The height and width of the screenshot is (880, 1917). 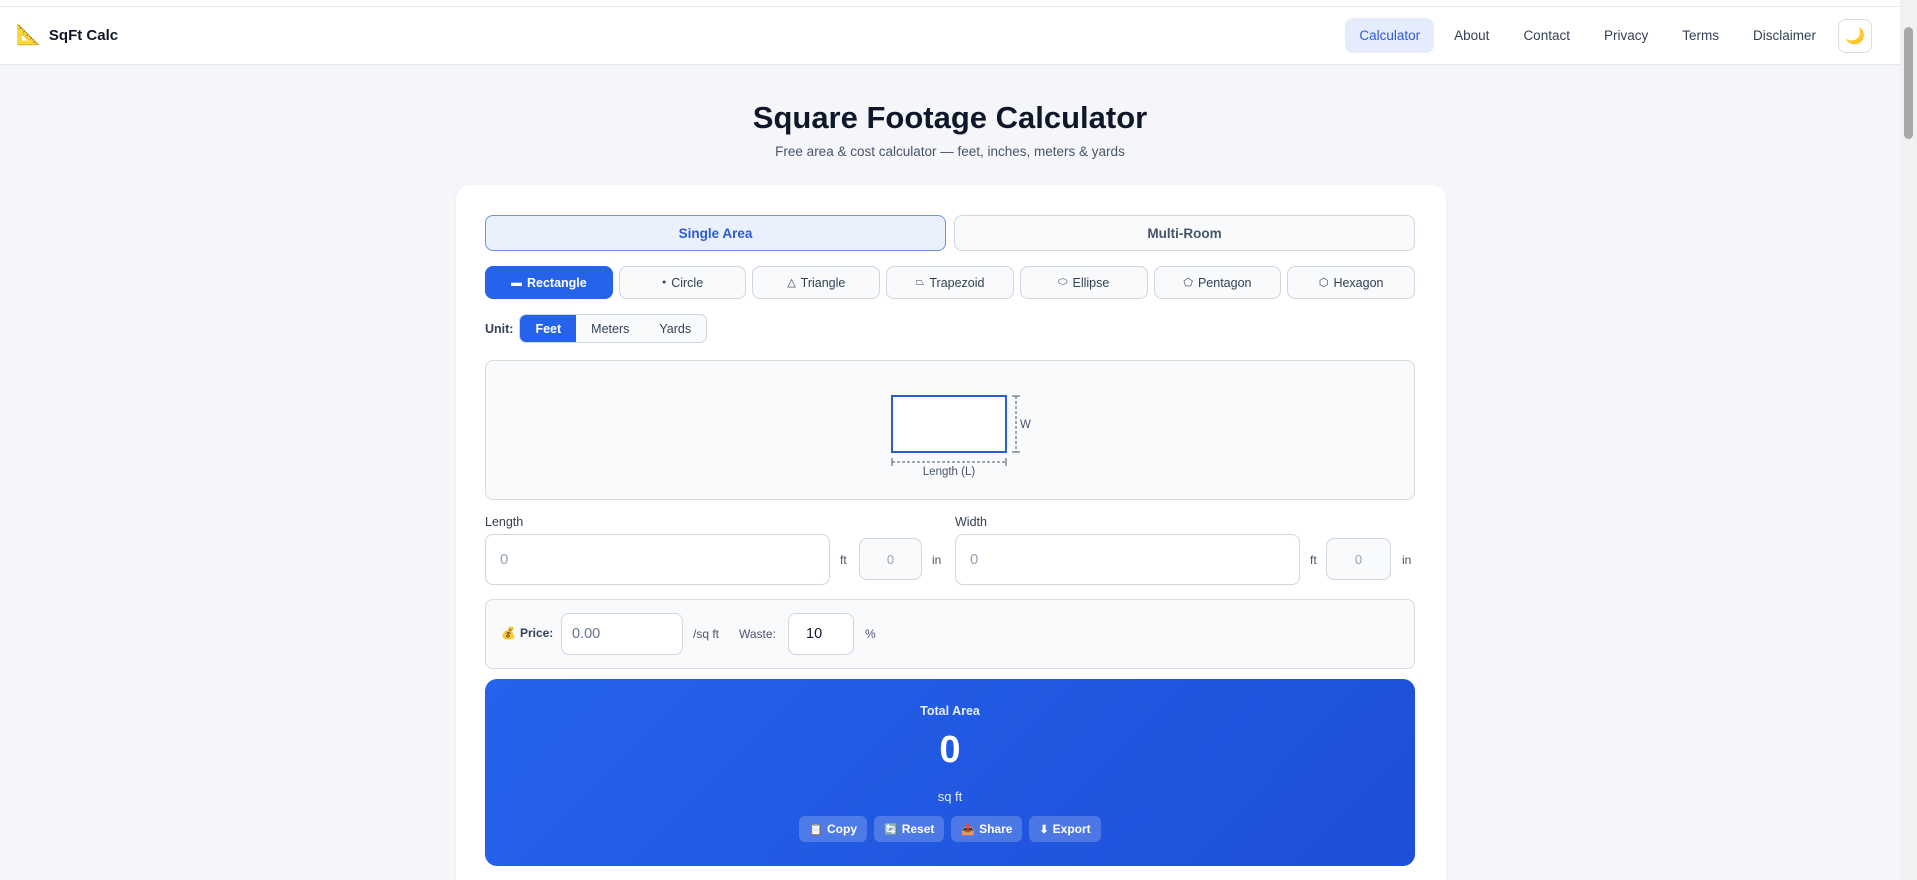 What do you see at coordinates (508, 633) in the screenshot?
I see `money-bag-icon: 💰` at bounding box center [508, 633].